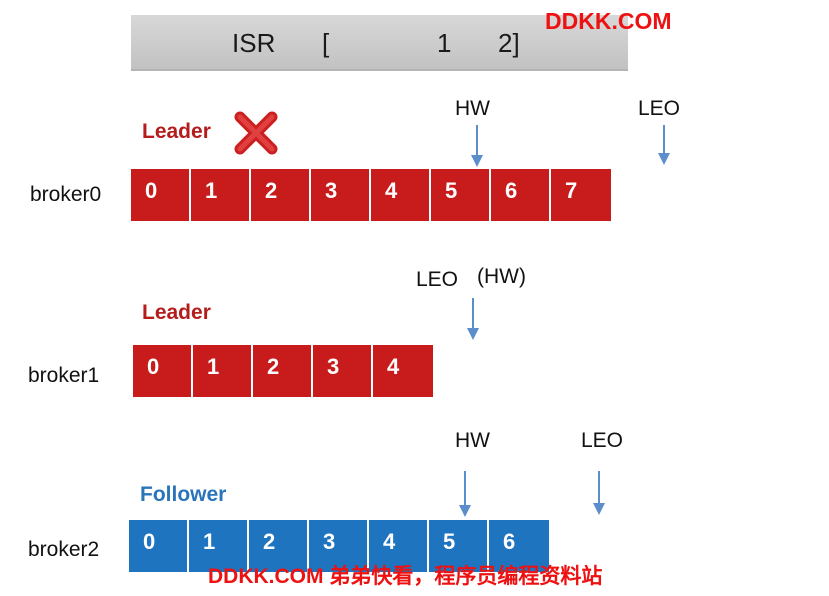 This screenshot has height=596, width=829. I want to click on broker1-log: 0 1 2 3 4, so click(283, 371).